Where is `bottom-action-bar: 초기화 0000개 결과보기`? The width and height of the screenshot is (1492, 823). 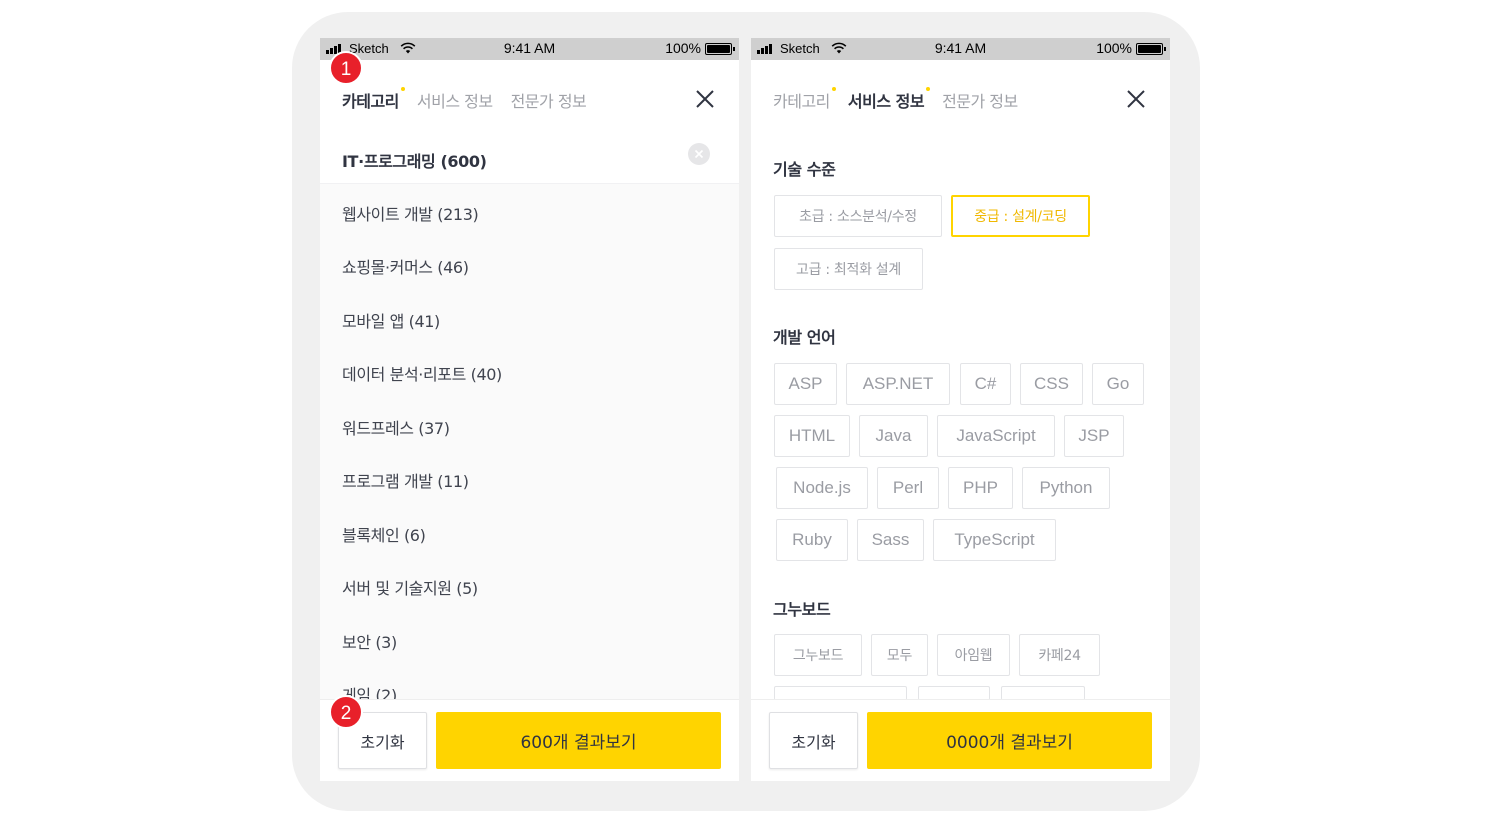
bottom-action-bar: 초기화 0000개 결과보기 is located at coordinates (960, 740).